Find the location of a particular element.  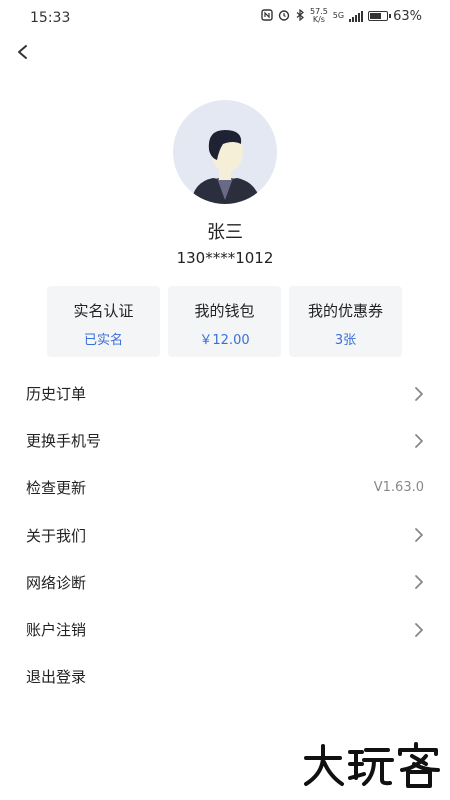

avatar is located at coordinates (225, 152).